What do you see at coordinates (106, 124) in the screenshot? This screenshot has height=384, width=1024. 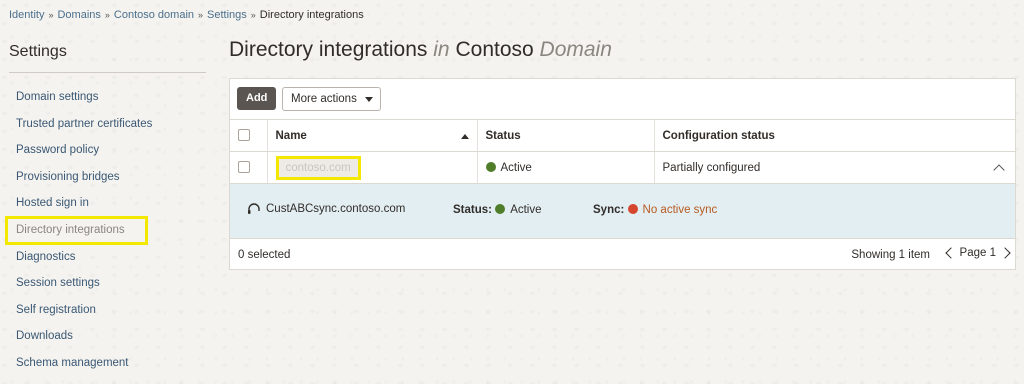 I see `sidebar-item-trusted-partner-certificates: Trusted partner certificates` at bounding box center [106, 124].